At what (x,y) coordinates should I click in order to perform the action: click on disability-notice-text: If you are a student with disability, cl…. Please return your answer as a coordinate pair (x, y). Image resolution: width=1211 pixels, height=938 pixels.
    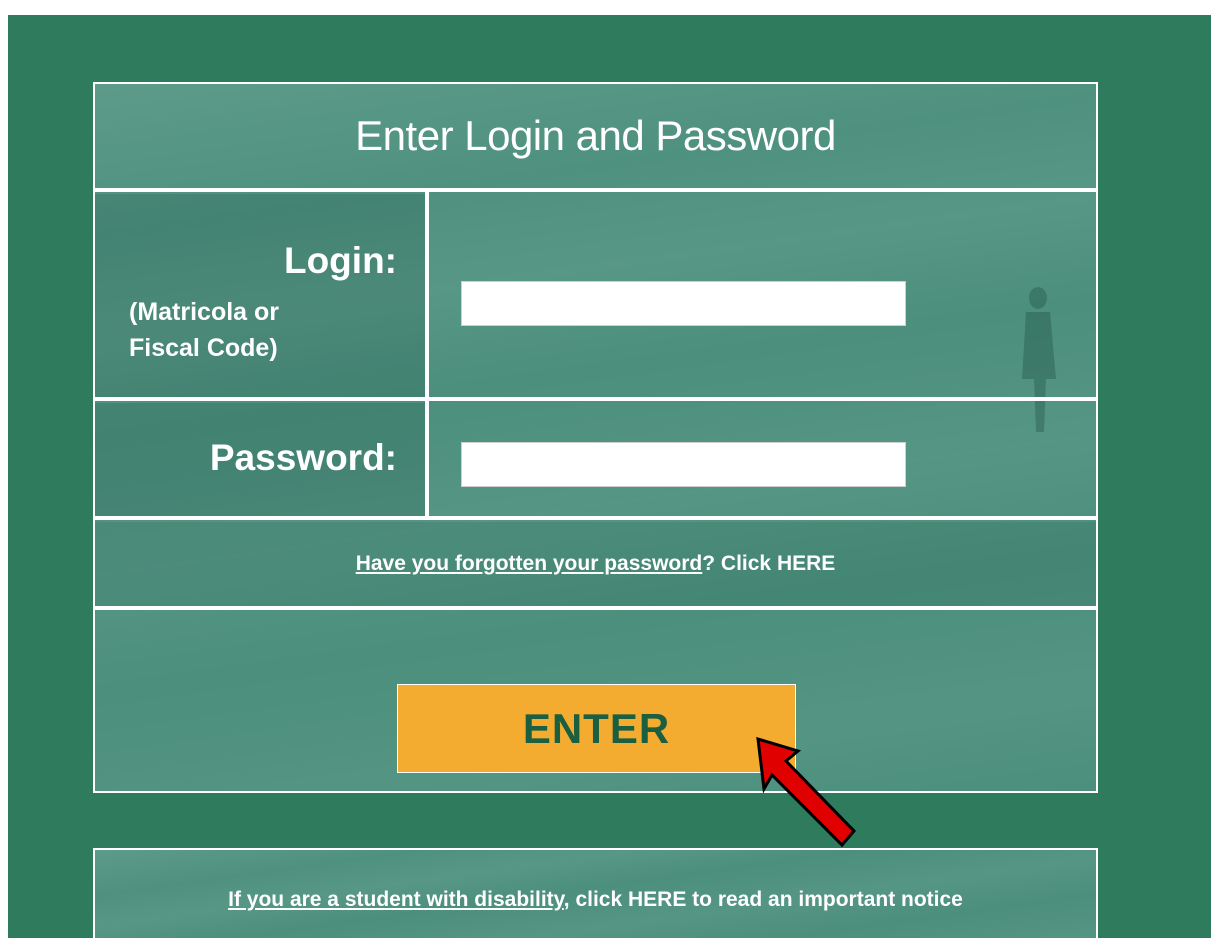
    Looking at the image, I should click on (595, 900).